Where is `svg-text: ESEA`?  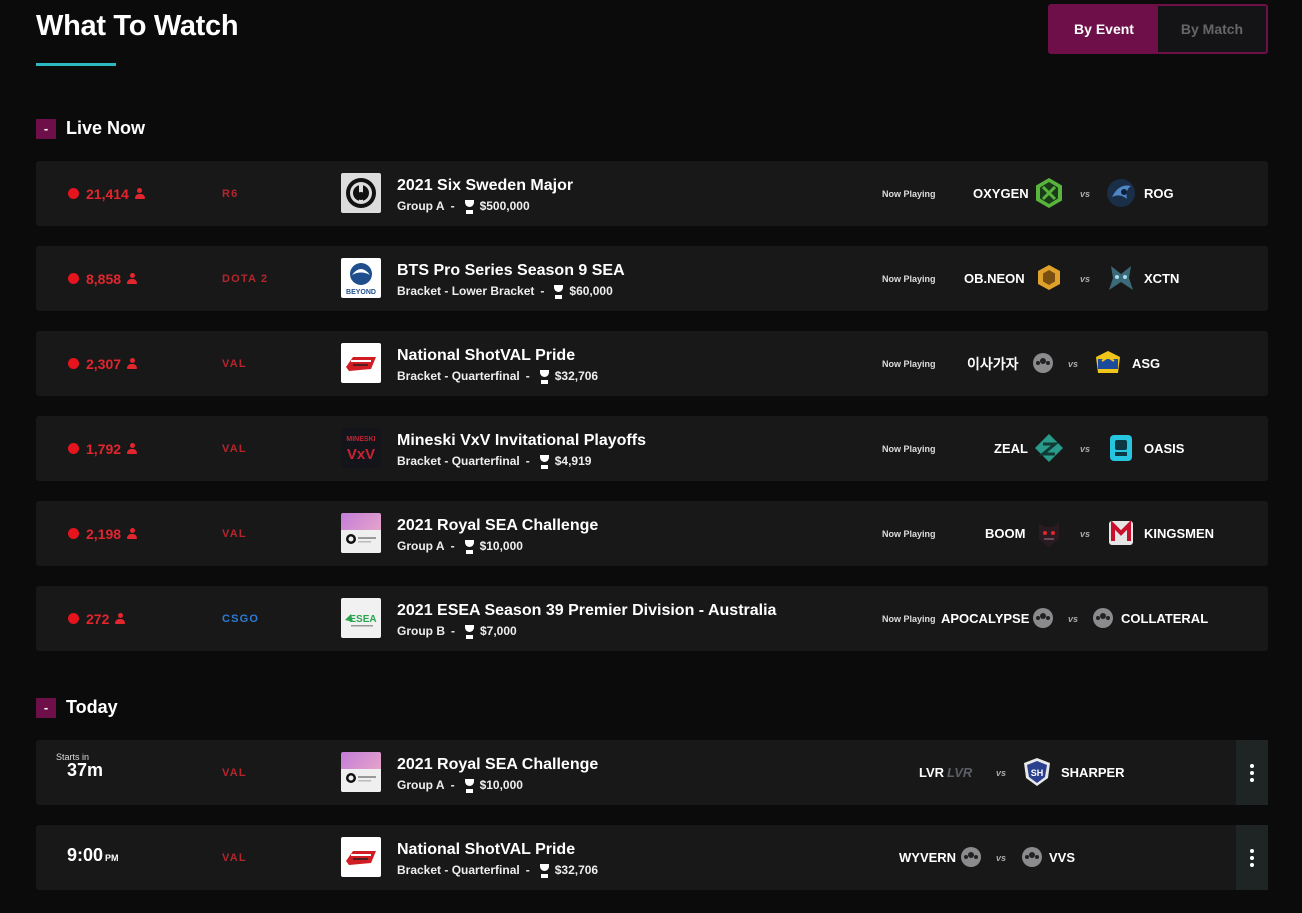 svg-text: ESEA is located at coordinates (362, 619).